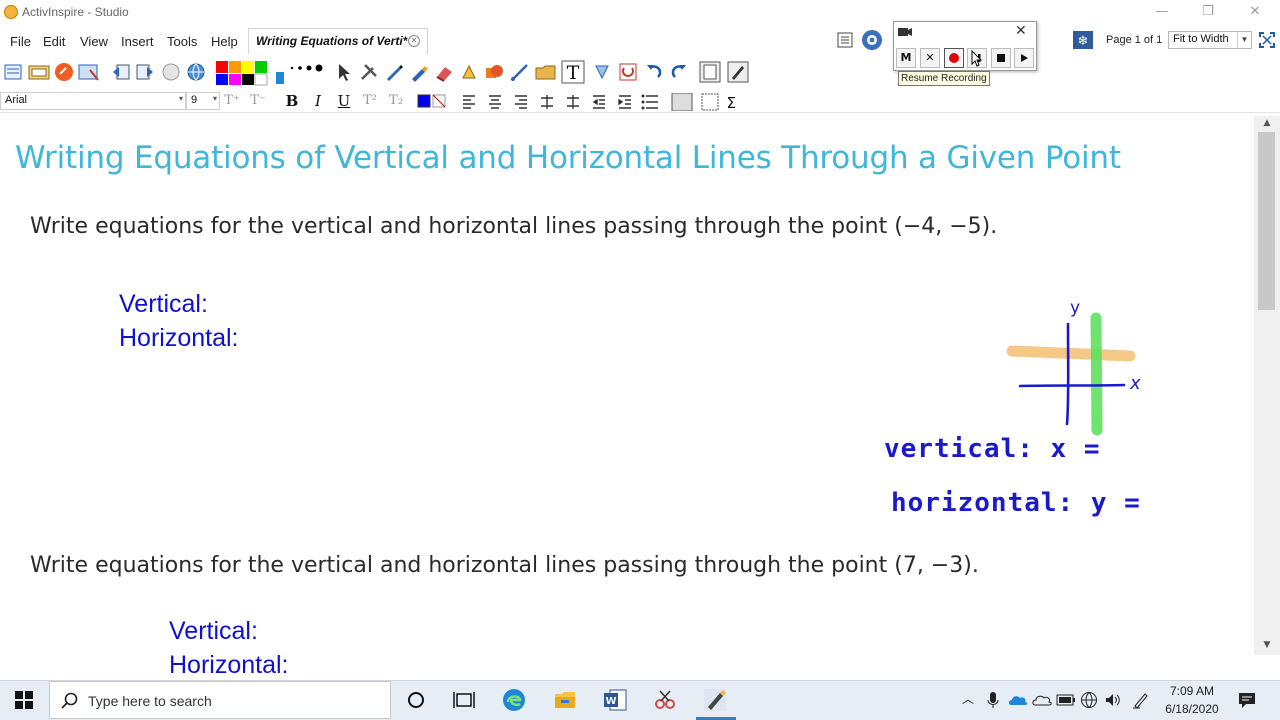 The image size is (1280, 720). I want to click on font-family-select: Arial ▾, so click(93, 101).